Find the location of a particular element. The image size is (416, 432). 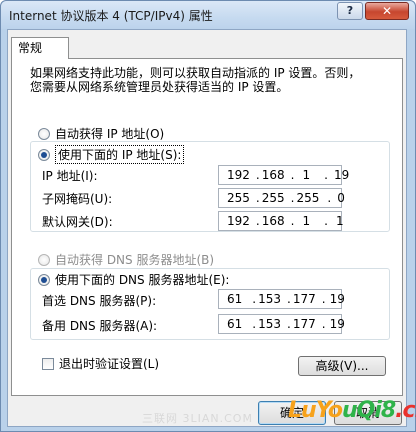

radio-auto-ip-label: 自动获得 IP 地址(O) is located at coordinates (110, 134).